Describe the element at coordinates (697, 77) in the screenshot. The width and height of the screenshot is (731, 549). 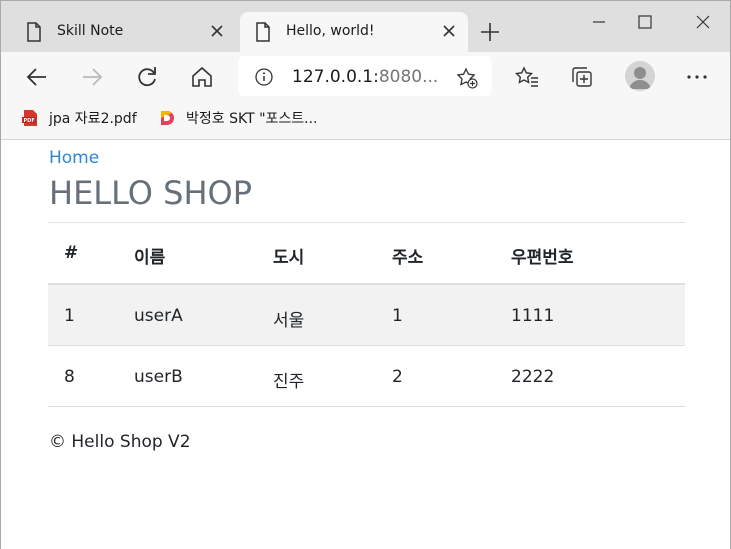
I see `more-options-icon` at that location.